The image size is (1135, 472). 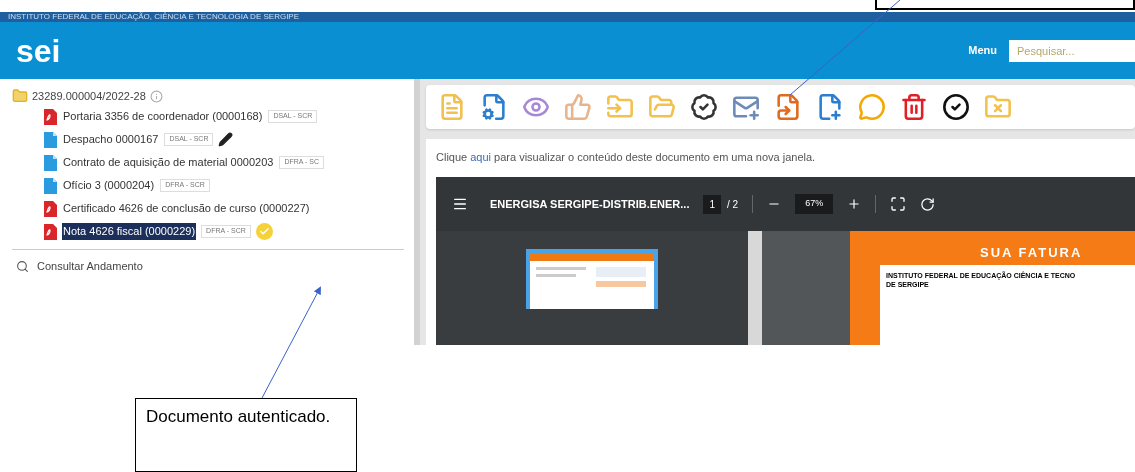 What do you see at coordinates (814, 204) in the screenshot?
I see `zoom-field: 67%` at bounding box center [814, 204].